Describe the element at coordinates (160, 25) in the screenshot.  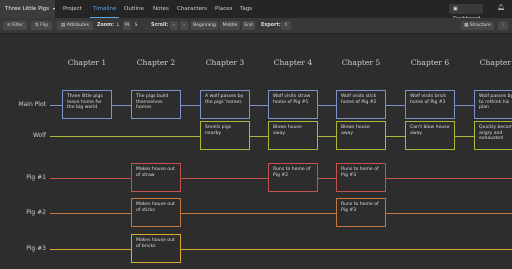
I see `scroll-label: Scroll:` at that location.